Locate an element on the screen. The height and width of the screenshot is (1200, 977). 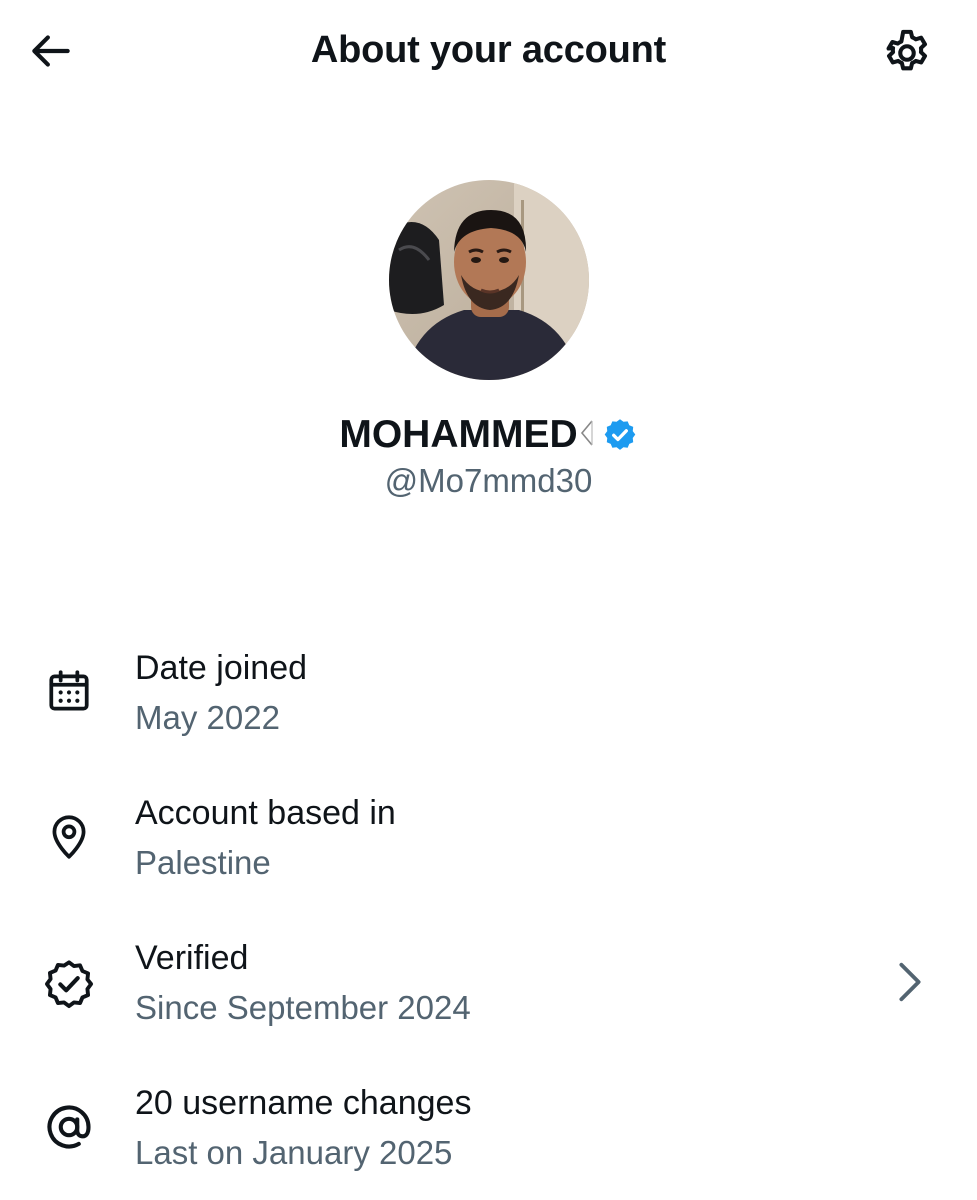
user-handle: @Mo7mmd30 is located at coordinates (488, 480).